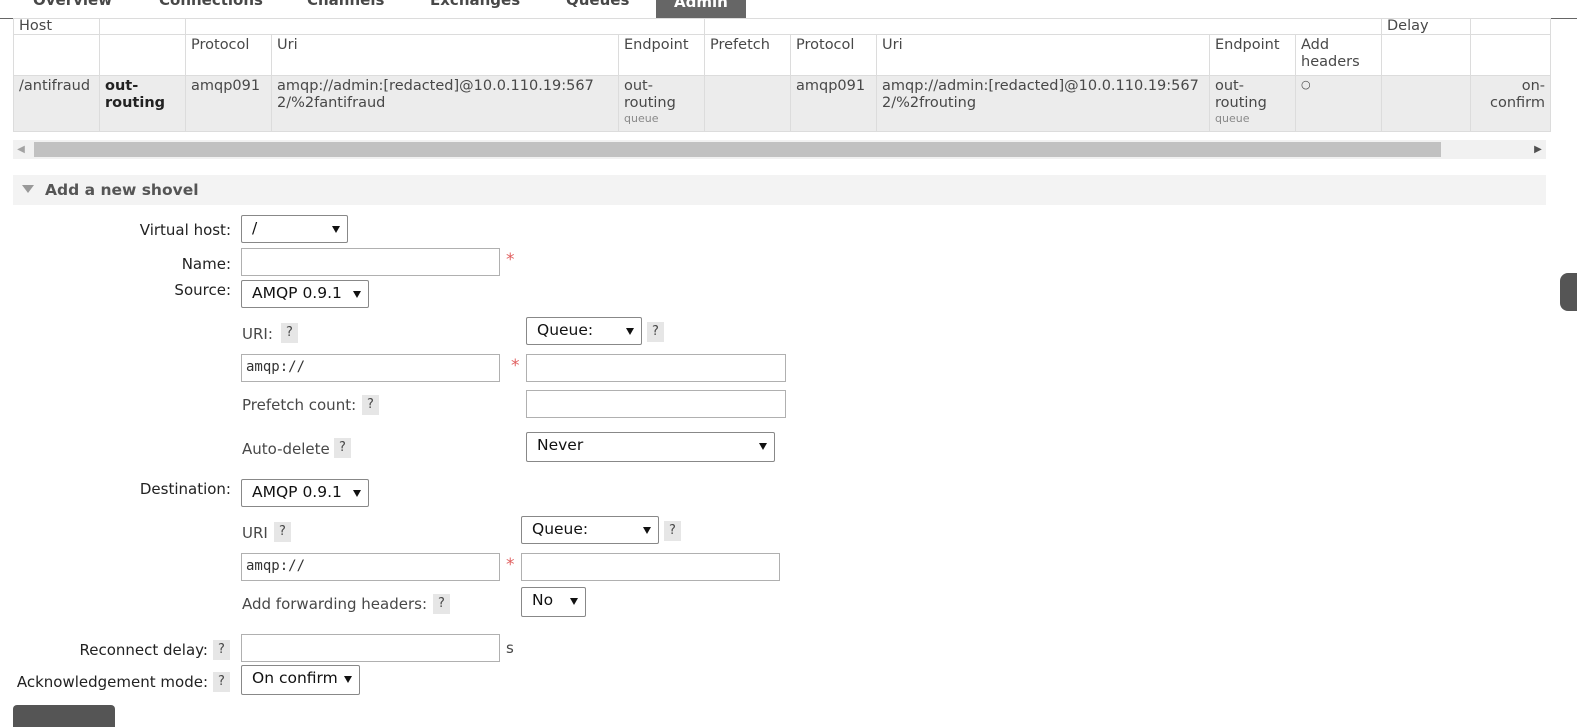 This screenshot has width=1577, height=727. What do you see at coordinates (135, 94) in the screenshot?
I see `shovel-name-link: out-routing` at bounding box center [135, 94].